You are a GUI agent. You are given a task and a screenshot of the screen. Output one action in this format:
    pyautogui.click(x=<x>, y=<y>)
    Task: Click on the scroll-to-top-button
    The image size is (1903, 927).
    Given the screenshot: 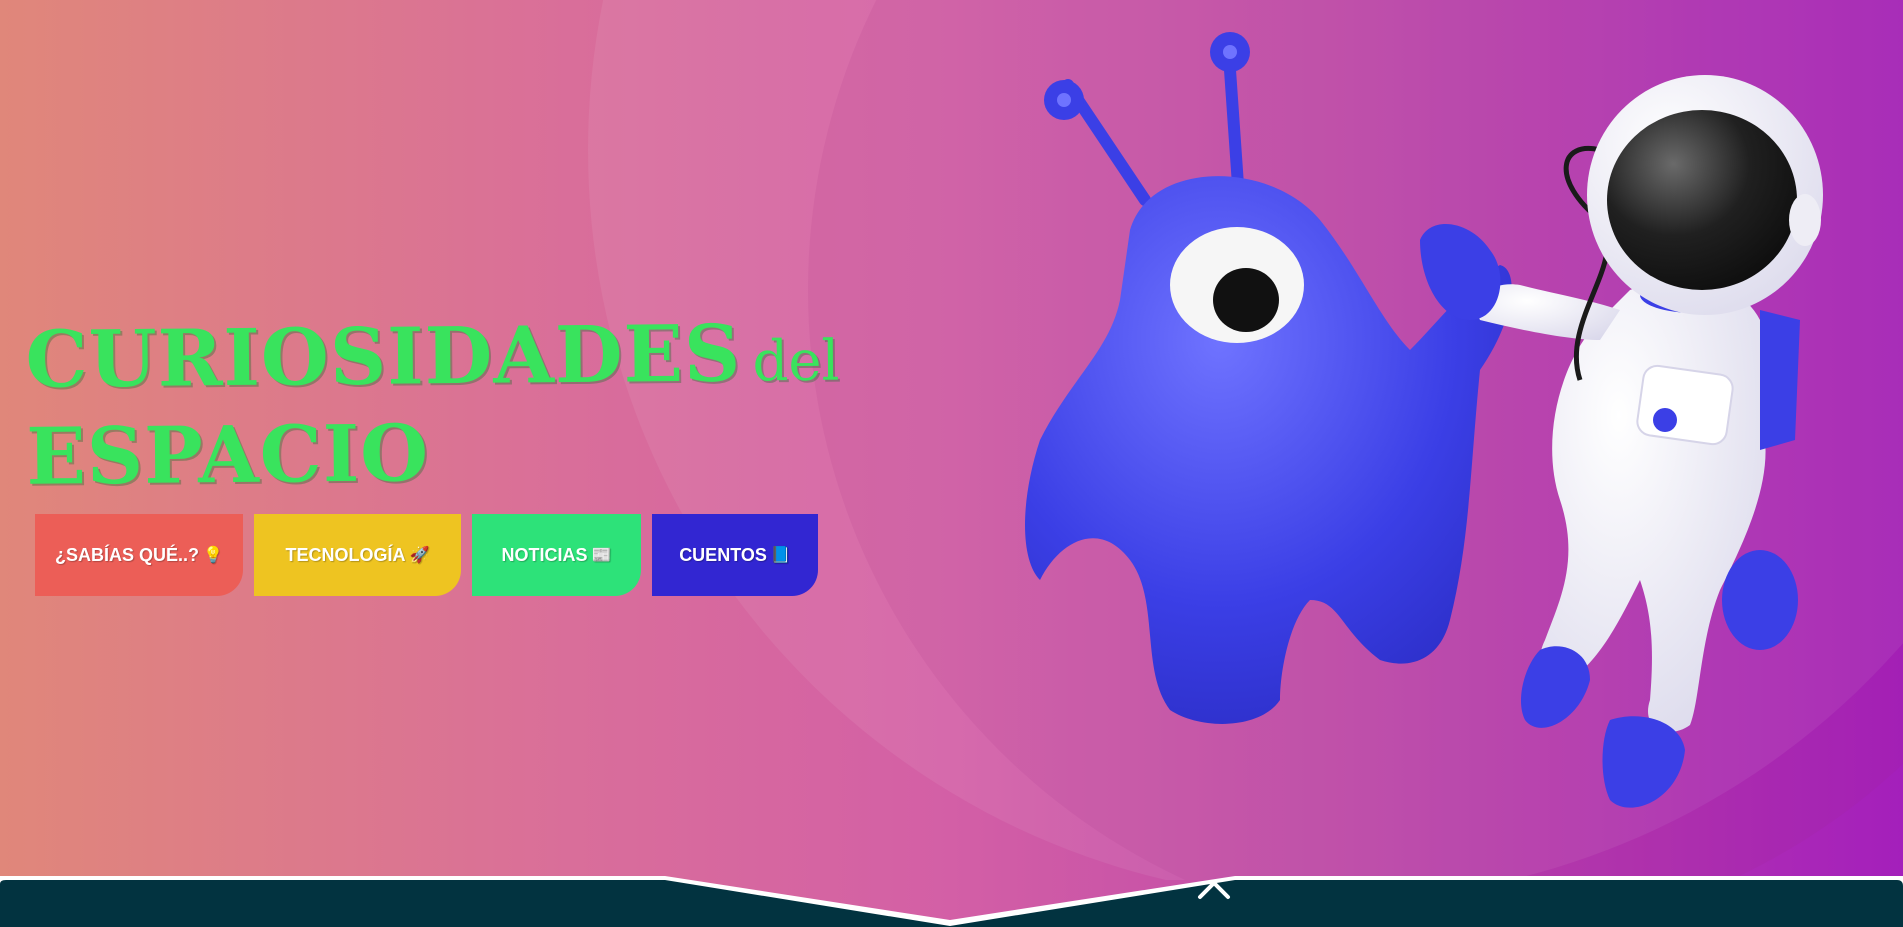 What is the action you would take?
    pyautogui.click(x=1214, y=889)
    